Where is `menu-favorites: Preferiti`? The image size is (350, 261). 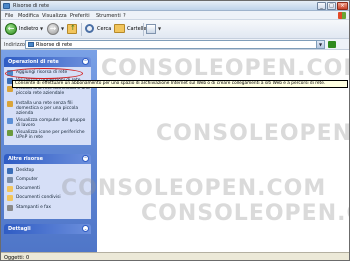
menu-favorites: Preferiti is located at coordinates (80, 16).